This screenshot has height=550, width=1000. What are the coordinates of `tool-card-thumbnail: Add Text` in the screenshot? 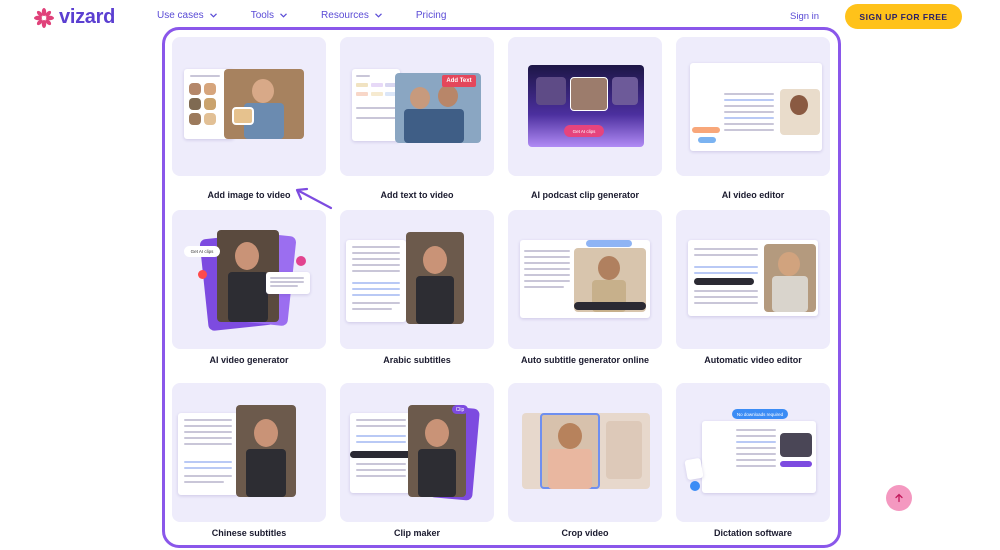 It's located at (417, 106).